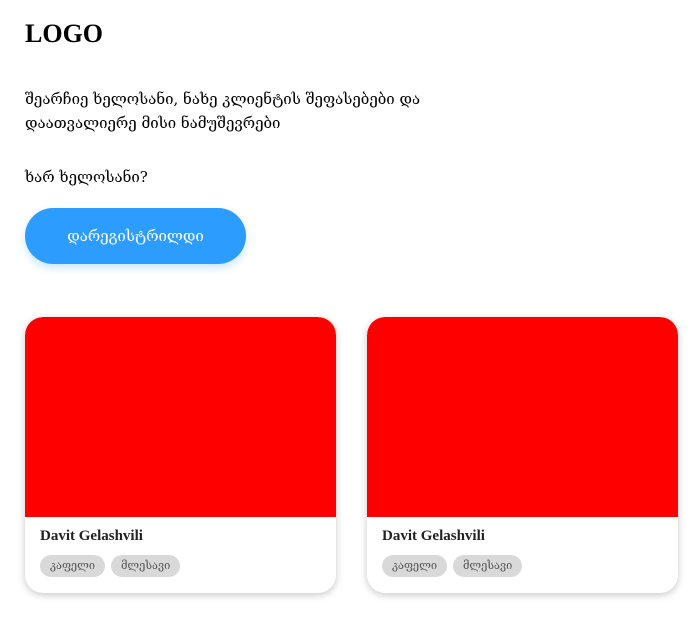  Describe the element at coordinates (86, 177) in the screenshot. I see `craftsman-question: ხარ ხელოსანი?` at that location.